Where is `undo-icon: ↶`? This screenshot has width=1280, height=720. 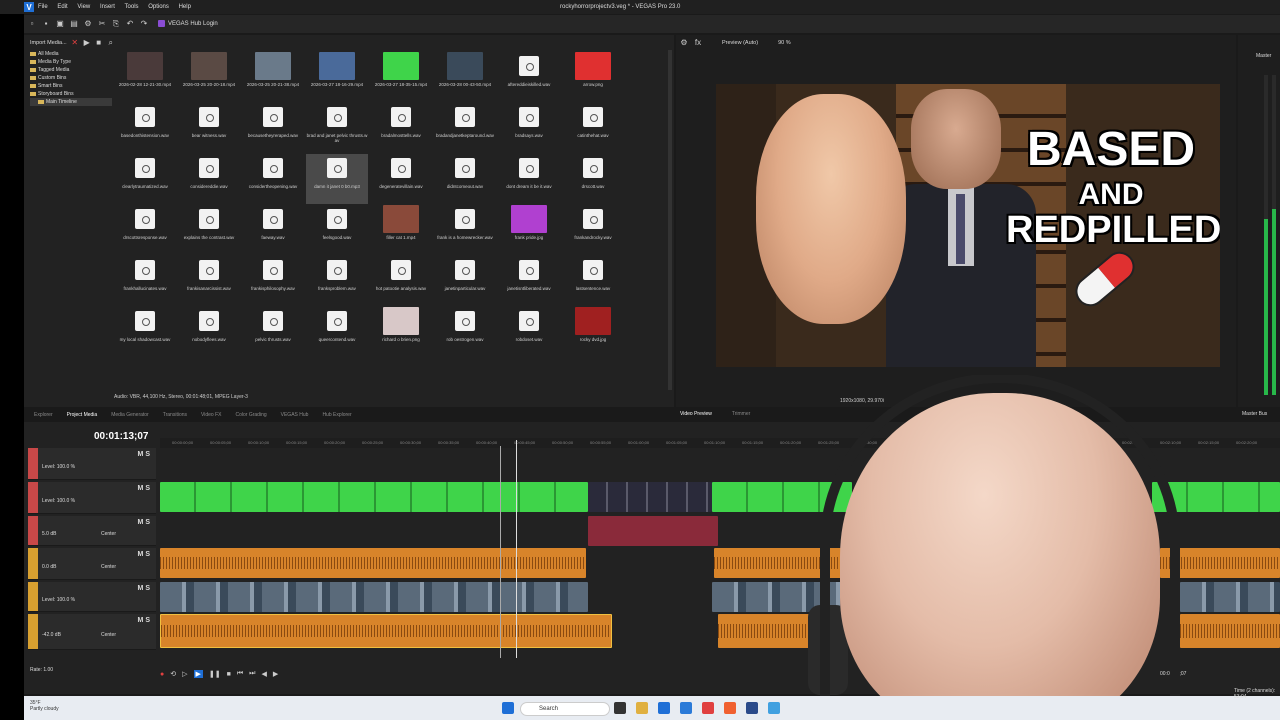
undo-icon: ↶ is located at coordinates (130, 24).